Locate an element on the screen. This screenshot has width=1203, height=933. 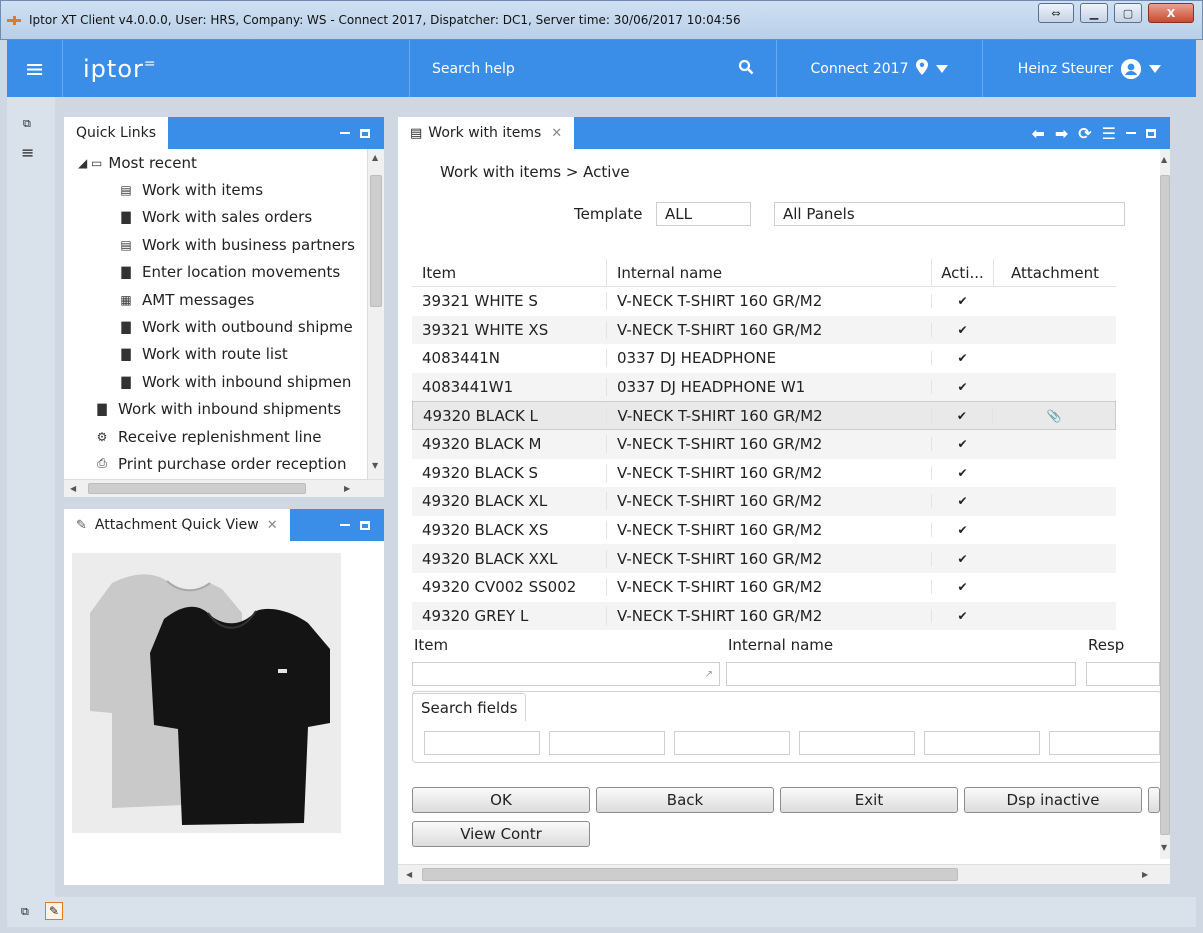
restore-icon: ⇔ is located at coordinates (1056, 13).